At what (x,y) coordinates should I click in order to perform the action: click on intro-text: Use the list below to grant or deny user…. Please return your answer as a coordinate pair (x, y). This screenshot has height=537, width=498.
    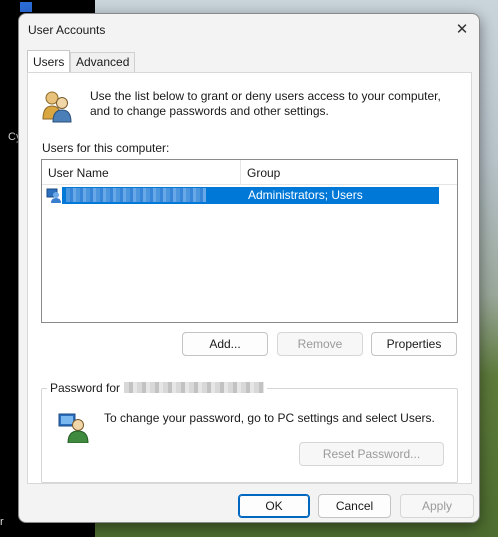
    Looking at the image, I should click on (265, 103).